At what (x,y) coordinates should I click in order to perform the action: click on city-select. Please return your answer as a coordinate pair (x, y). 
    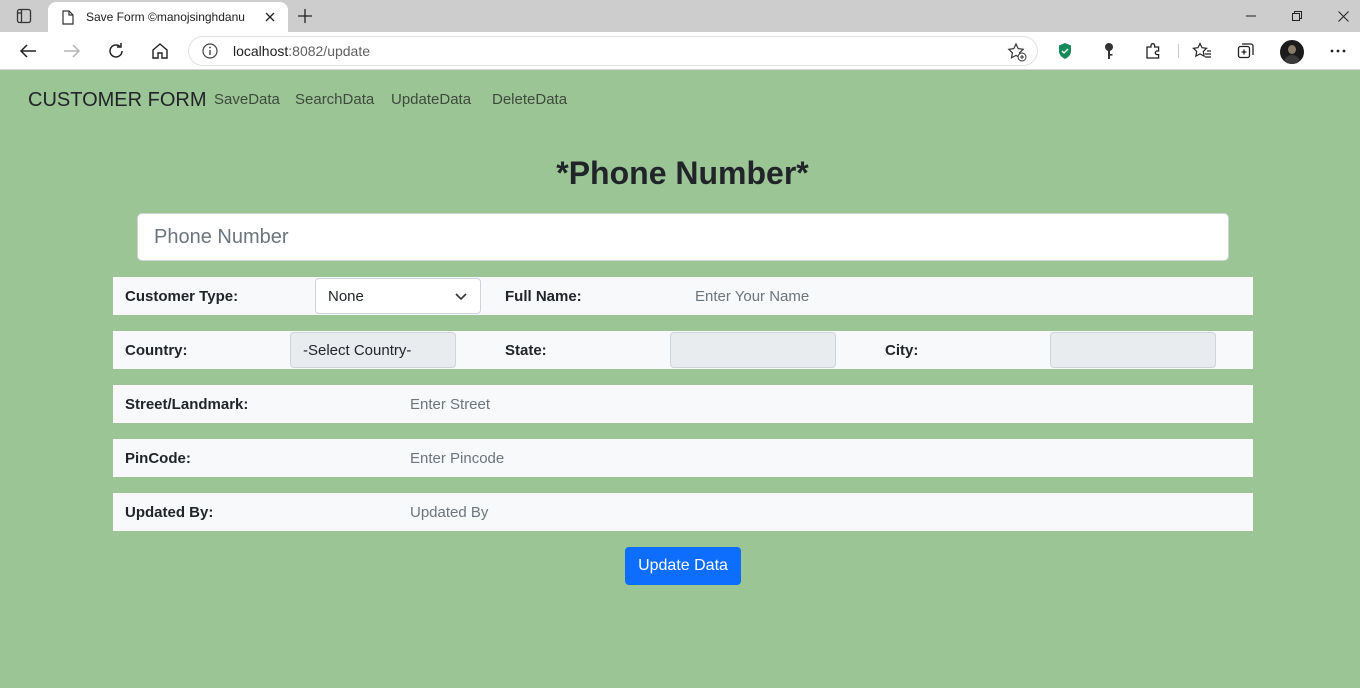
    Looking at the image, I should click on (1133, 350).